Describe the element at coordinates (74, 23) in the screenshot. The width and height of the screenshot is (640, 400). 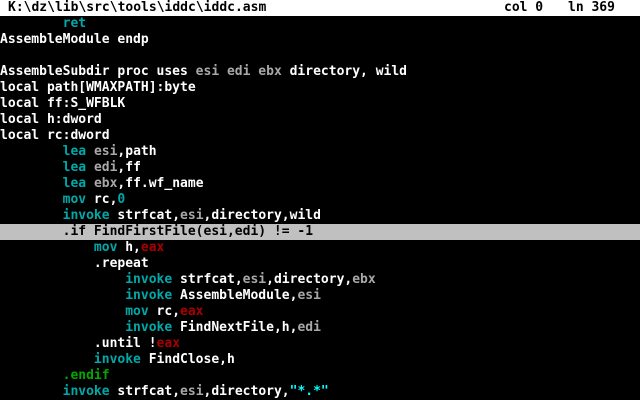
I see `code-token-instruction: ret` at that location.